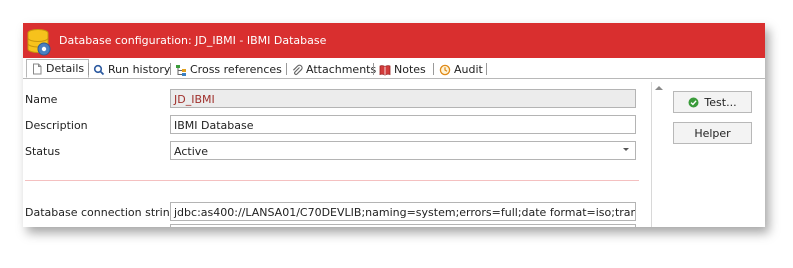 This screenshot has width=793, height=268. I want to click on tab-details: Details, so click(58, 68).